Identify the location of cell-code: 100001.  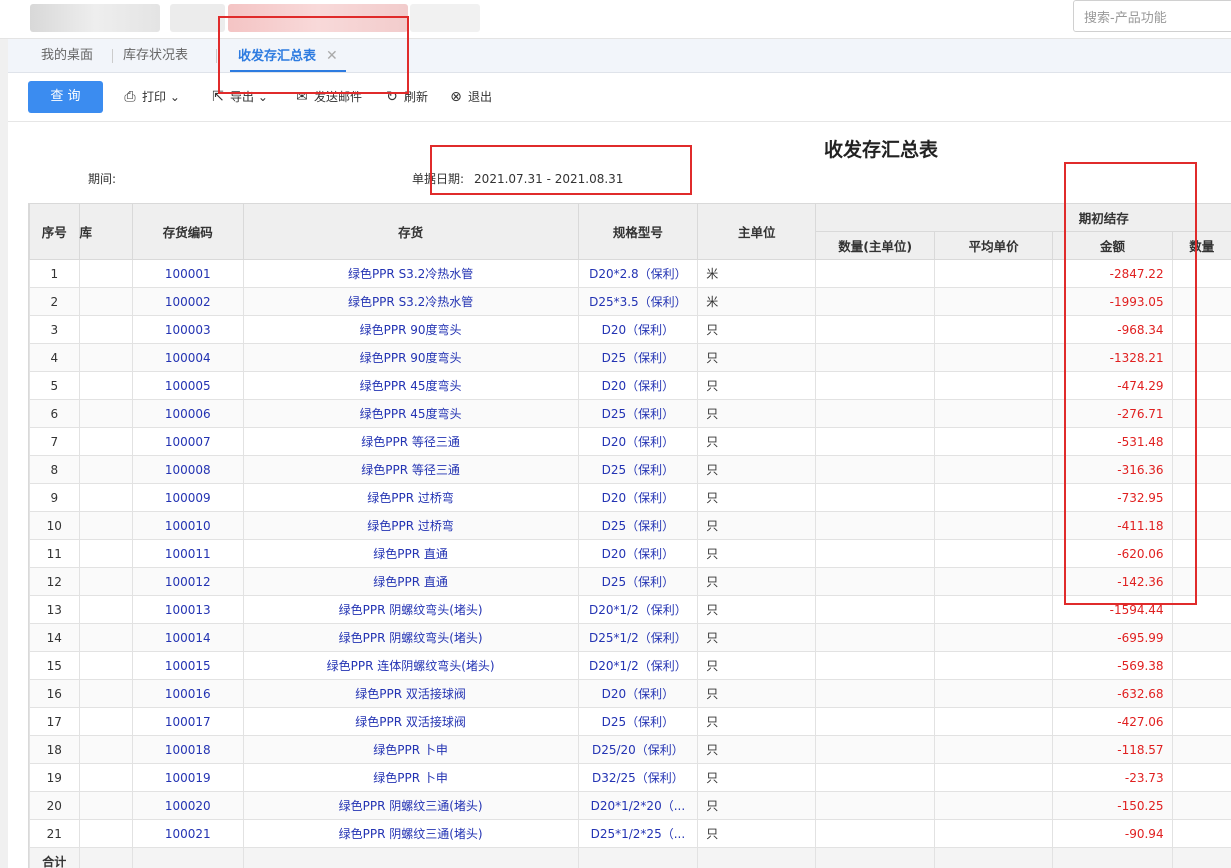
(187, 273).